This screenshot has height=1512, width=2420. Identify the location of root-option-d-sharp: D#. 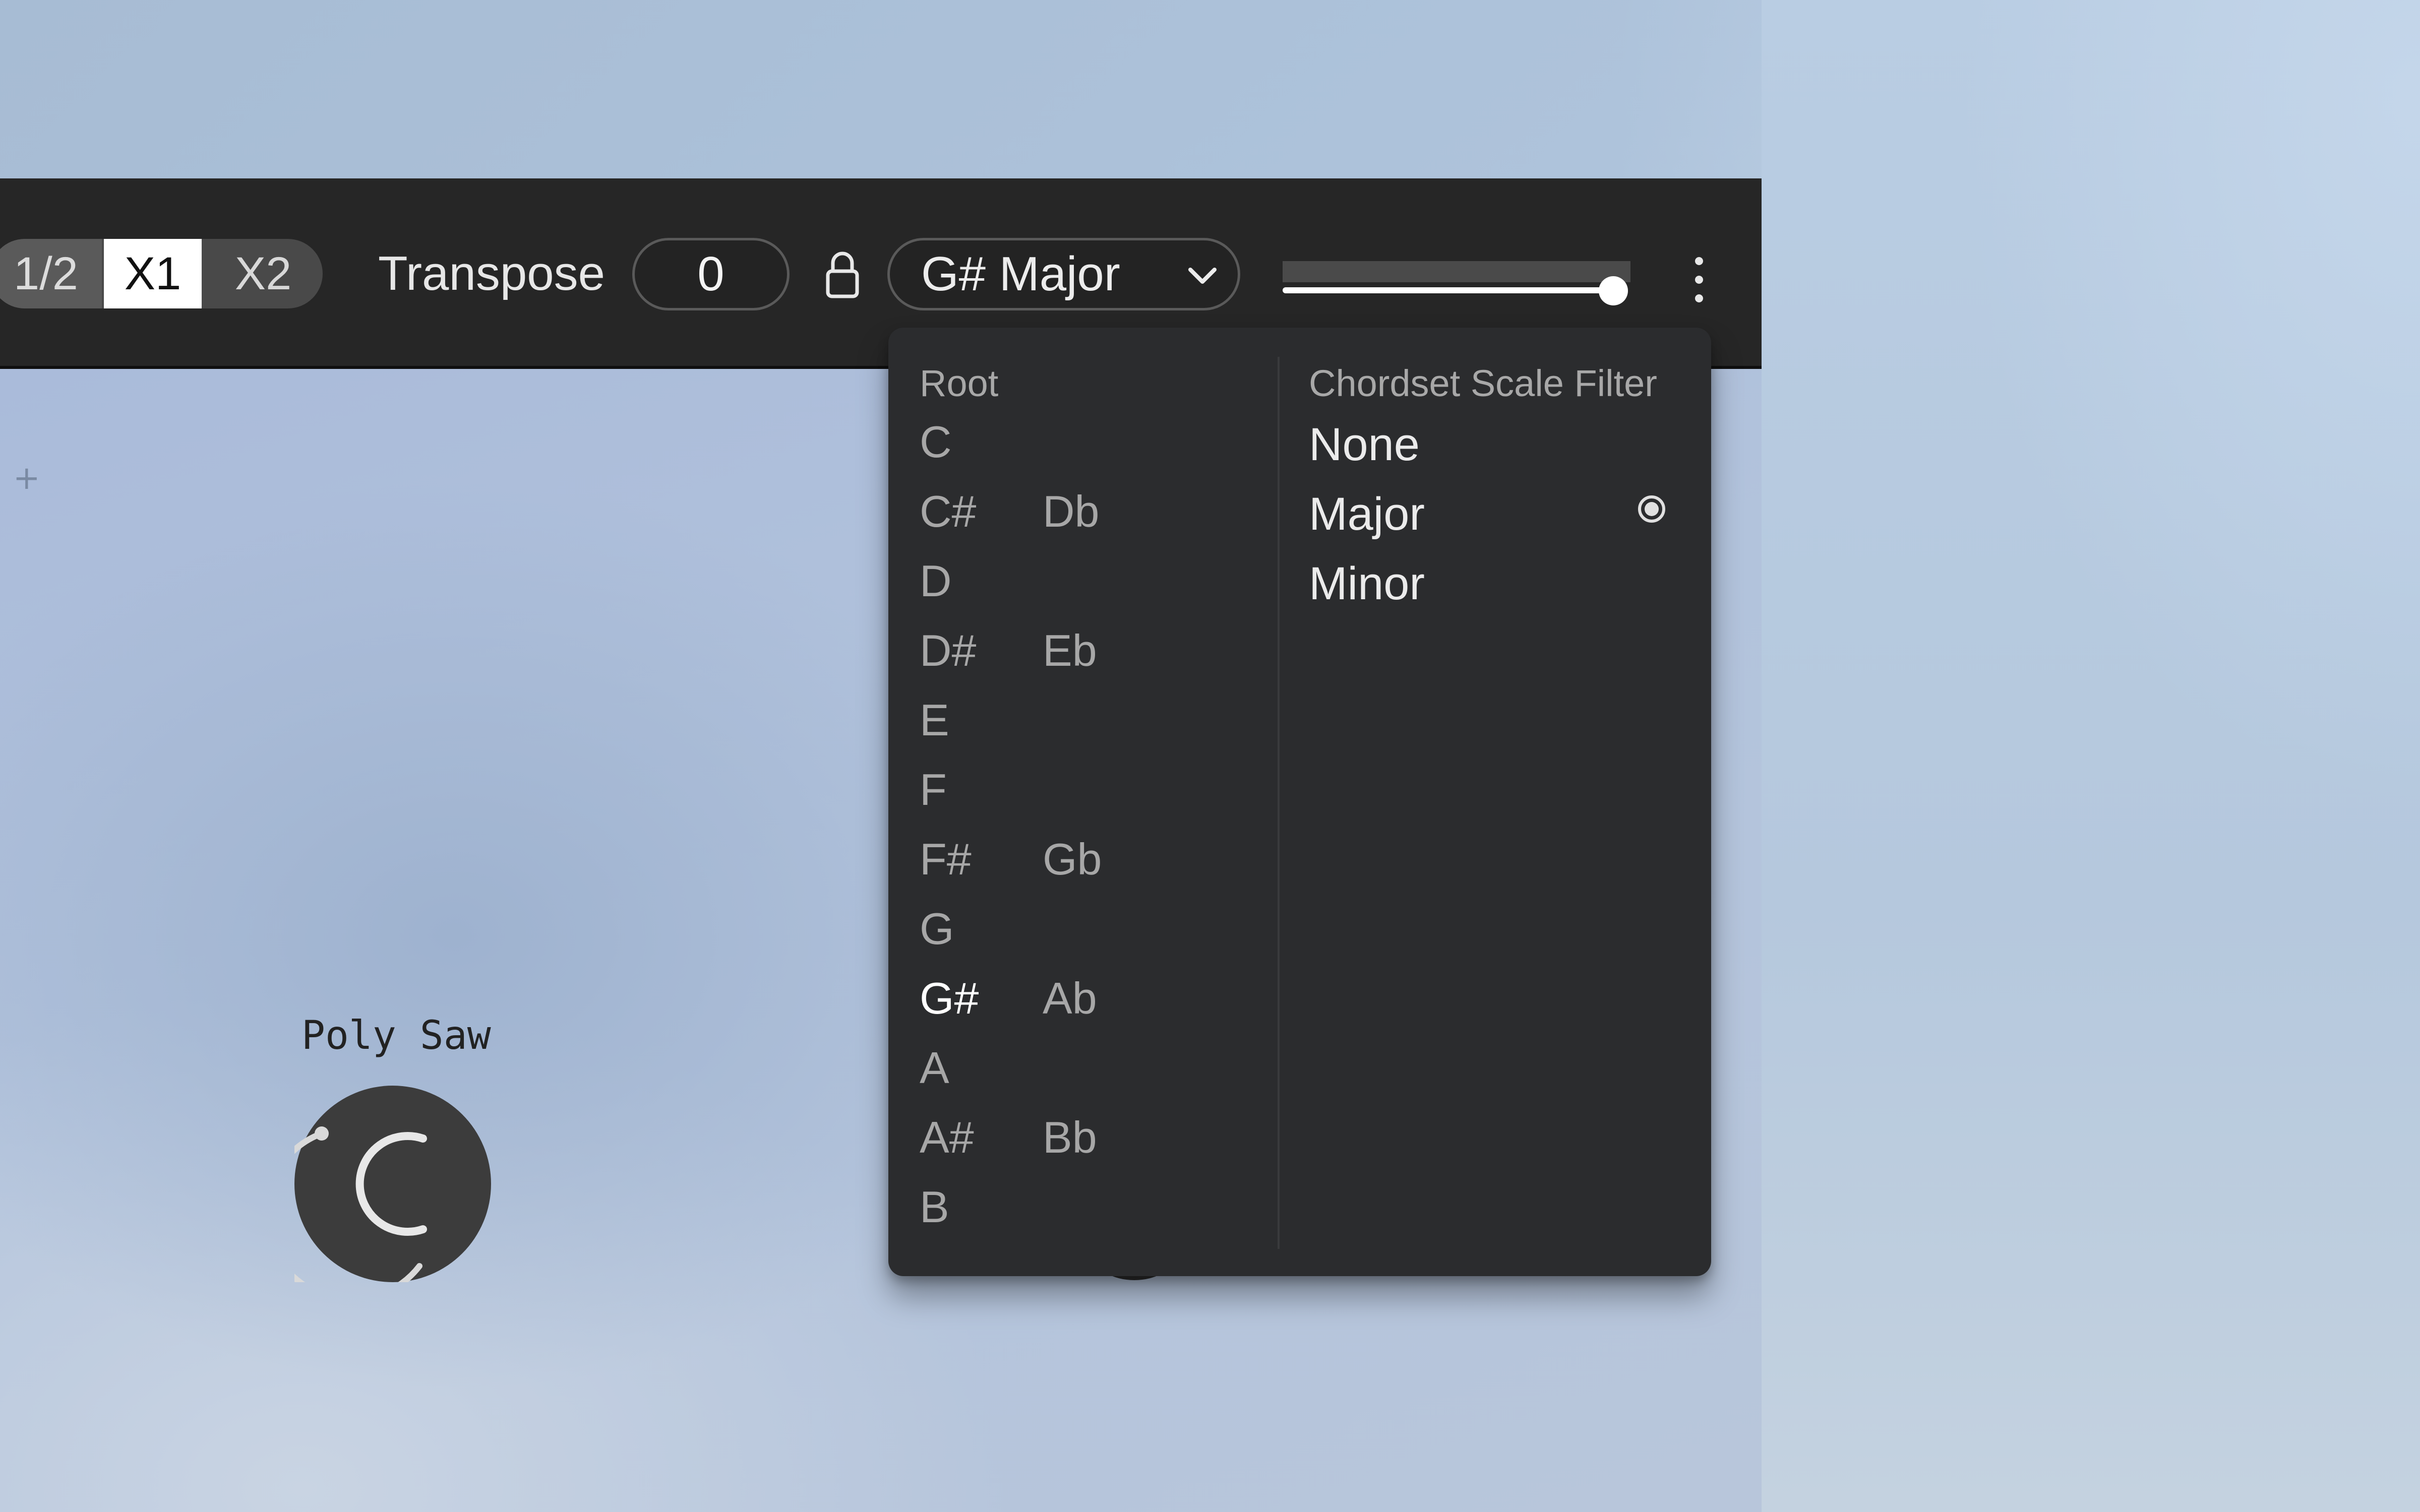
(948, 650).